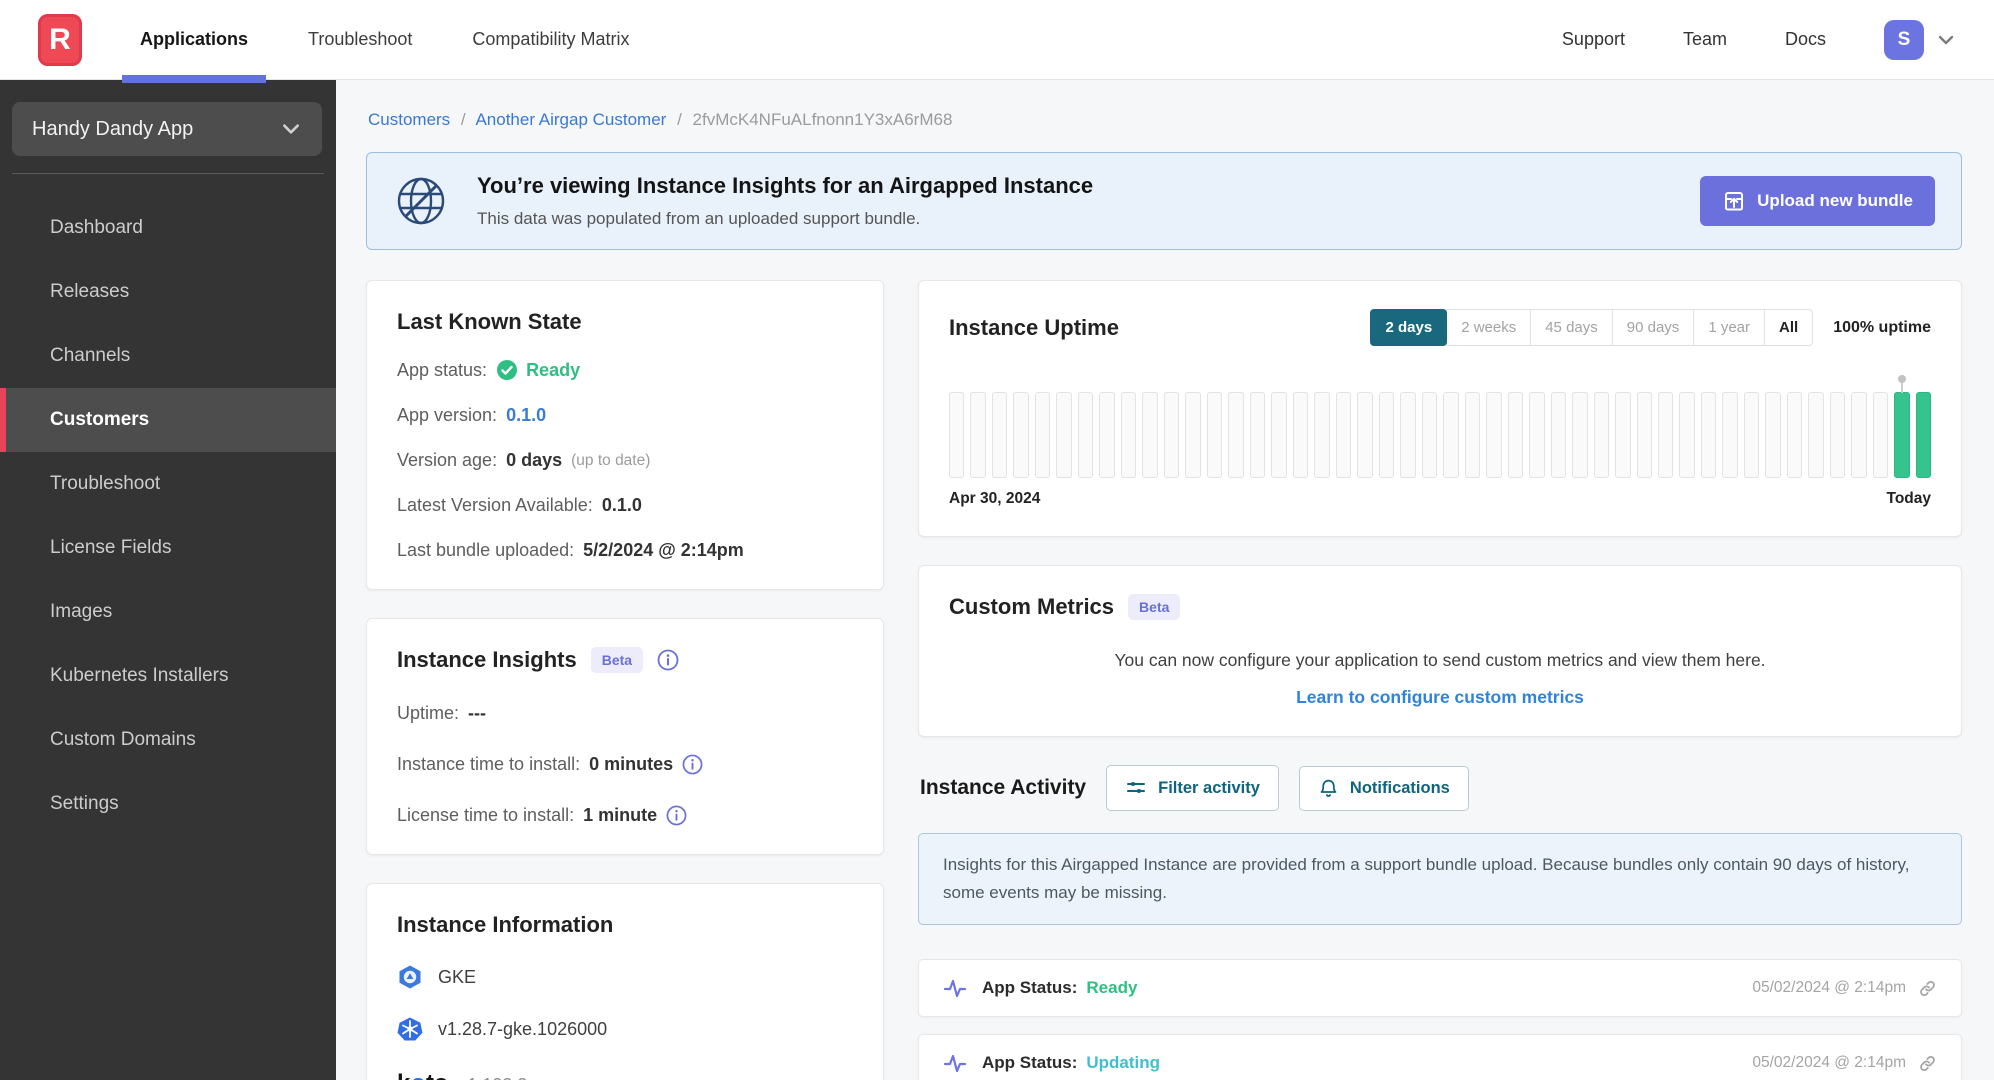  Describe the element at coordinates (1328, 788) in the screenshot. I see `bell-icon` at that location.